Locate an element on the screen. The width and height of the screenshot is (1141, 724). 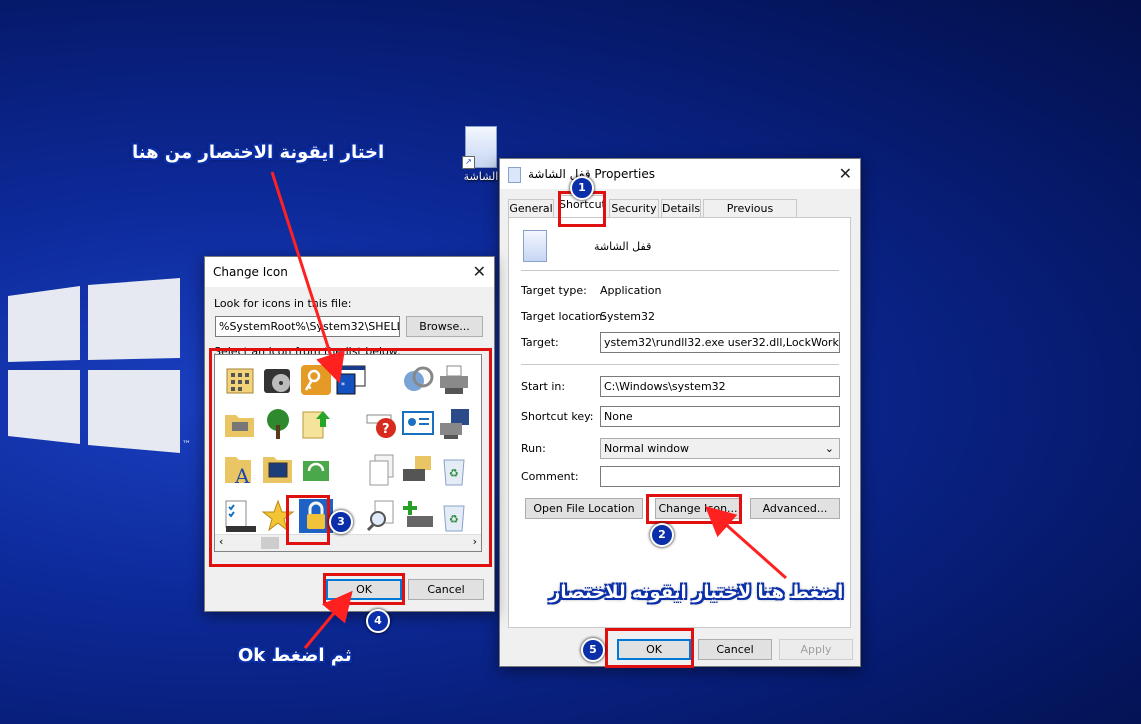
step-badge-1: 1 is located at coordinates (582, 188).